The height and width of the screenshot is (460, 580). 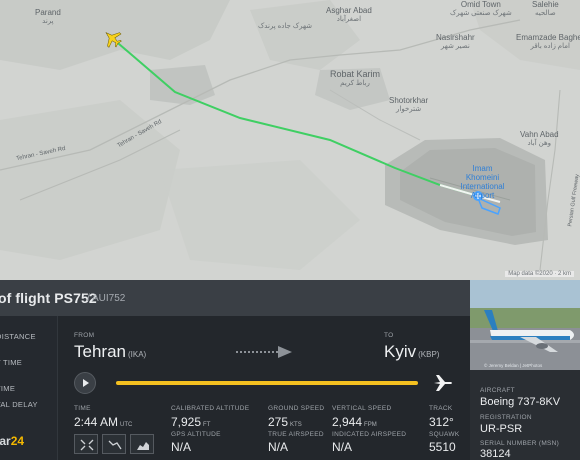 I want to click on map-label-robat-karim: Robat Karim رباط کریم, so click(x=355, y=78).